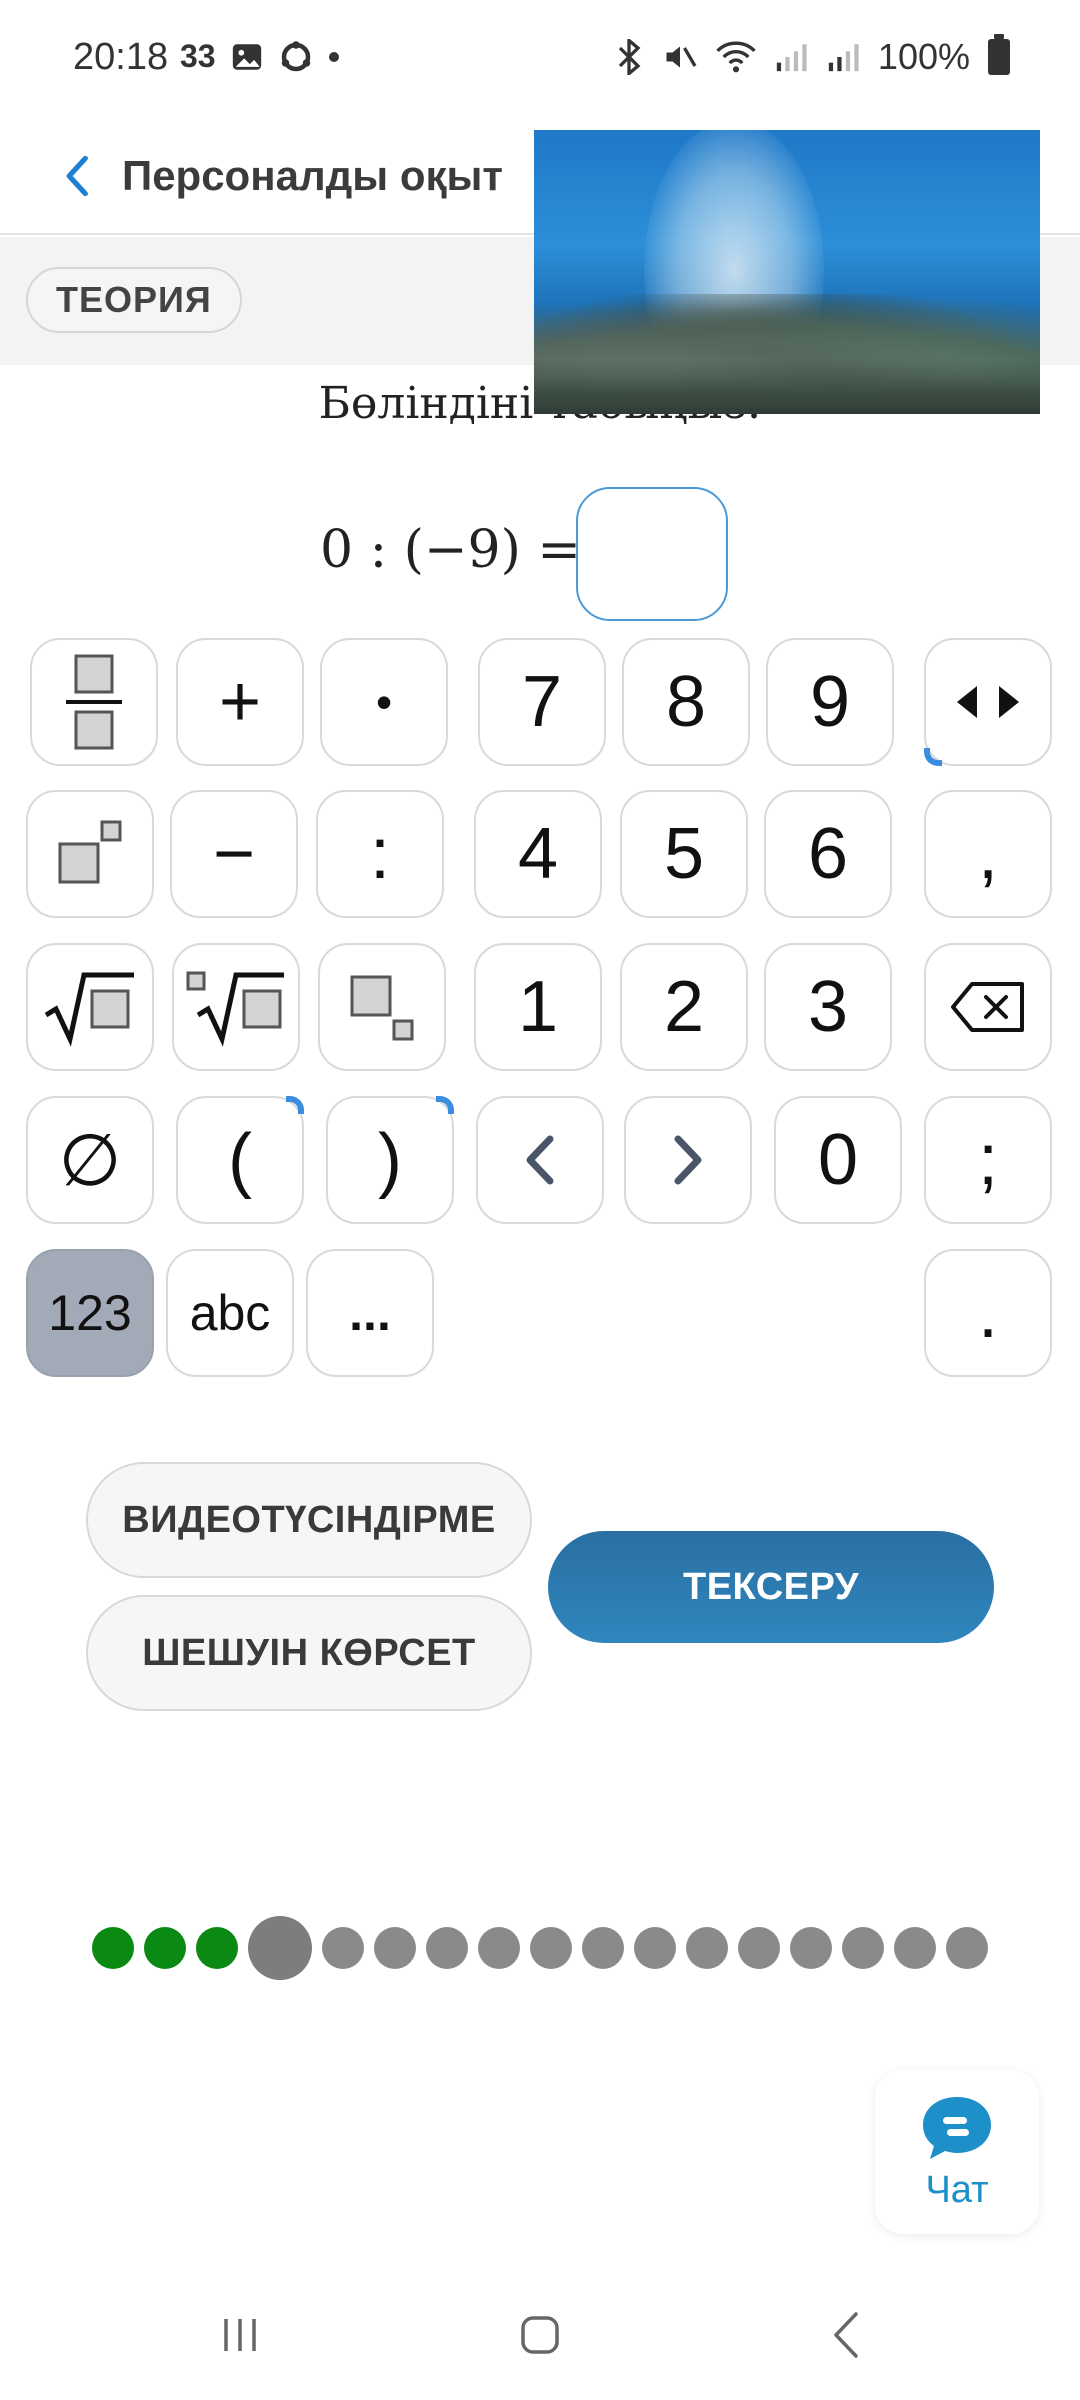 Image resolution: width=1080 pixels, height=2400 pixels. I want to click on system-back-button, so click(846, 2335).